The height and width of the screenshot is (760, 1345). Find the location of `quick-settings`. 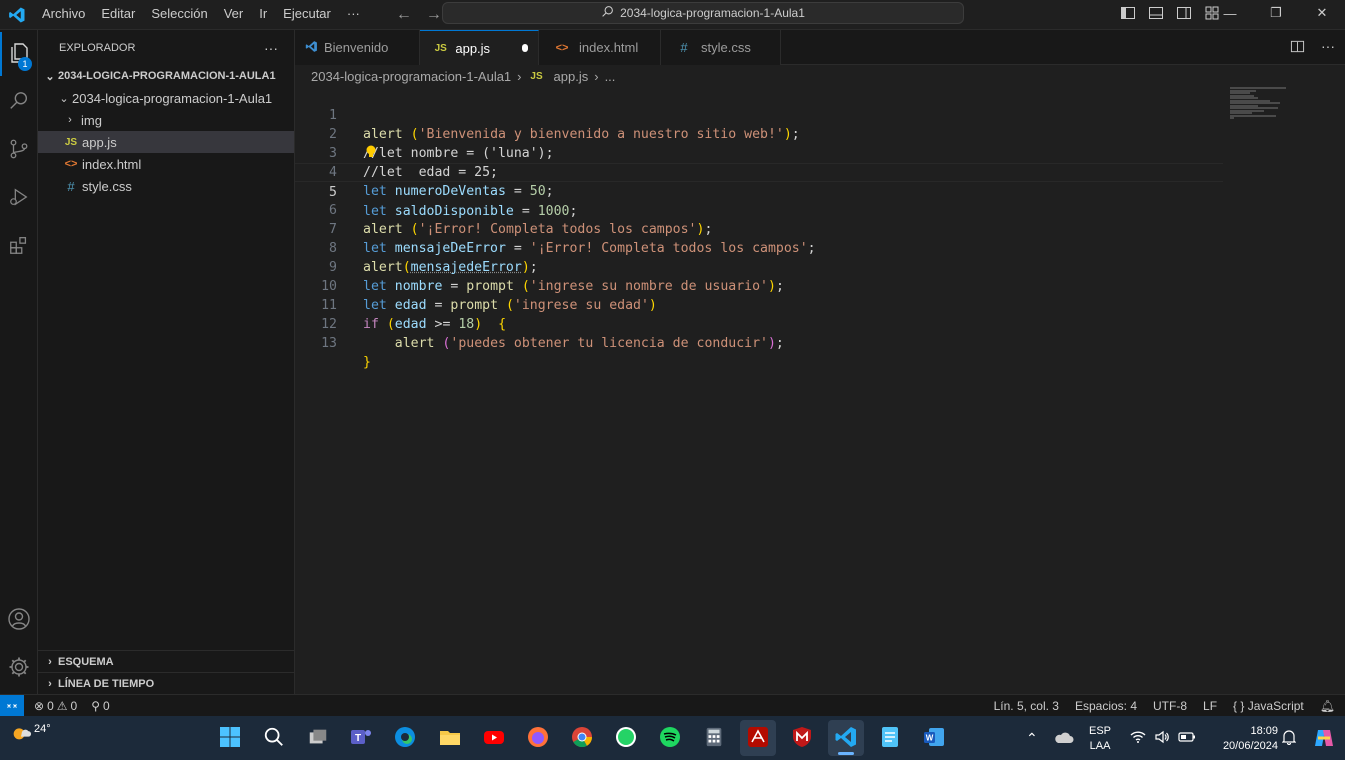

quick-settings is located at coordinates (1163, 738).